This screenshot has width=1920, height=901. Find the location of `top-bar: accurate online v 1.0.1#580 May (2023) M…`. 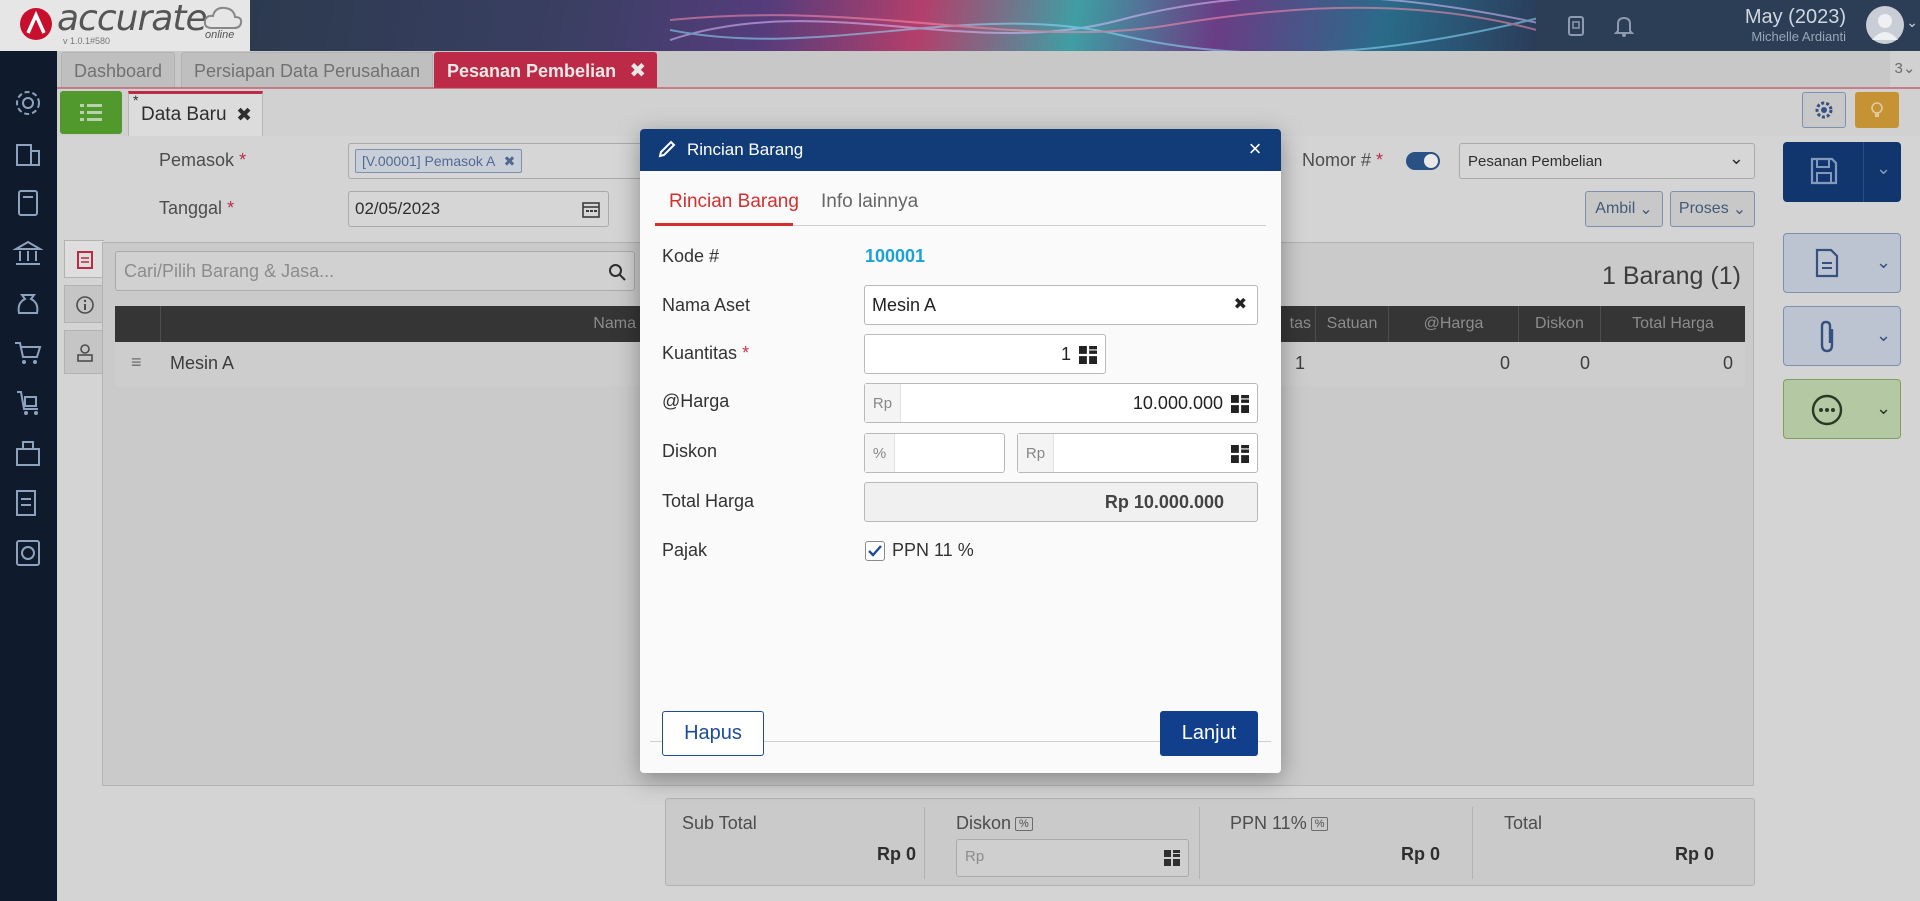

top-bar: accurate online v 1.0.1#580 May (2023) M… is located at coordinates (960, 25).